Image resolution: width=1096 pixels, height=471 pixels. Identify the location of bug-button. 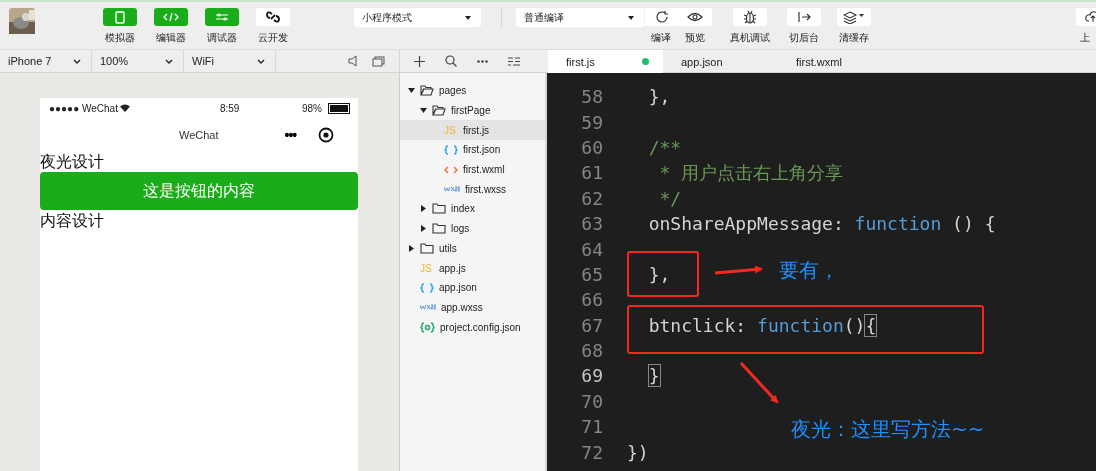
(750, 17).